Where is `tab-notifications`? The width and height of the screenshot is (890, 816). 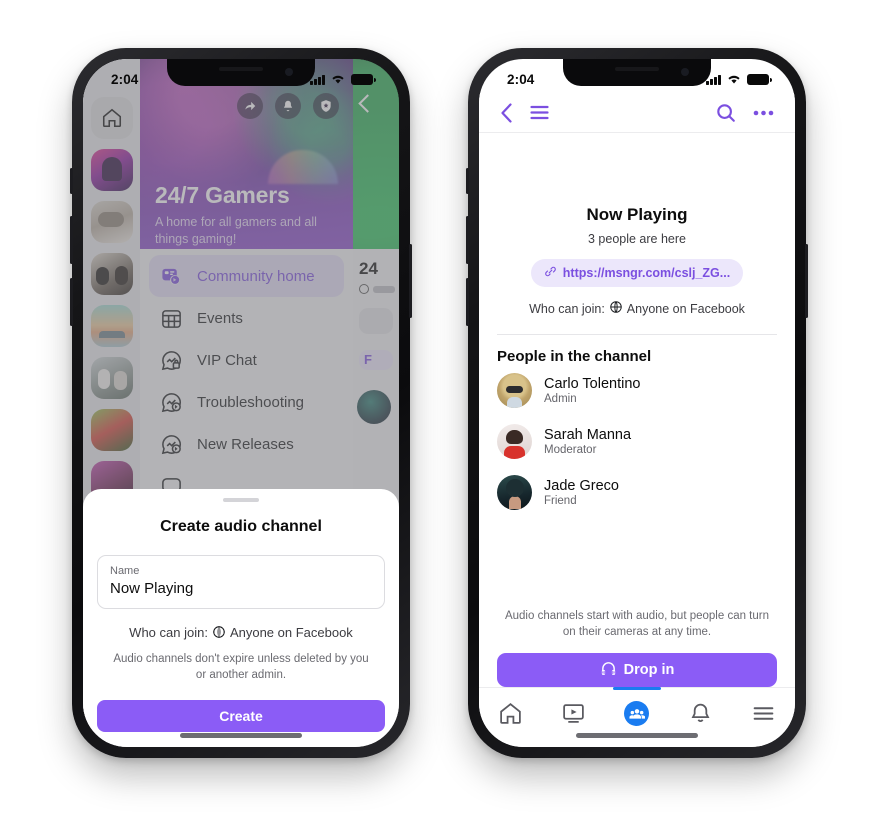 tab-notifications is located at coordinates (700, 713).